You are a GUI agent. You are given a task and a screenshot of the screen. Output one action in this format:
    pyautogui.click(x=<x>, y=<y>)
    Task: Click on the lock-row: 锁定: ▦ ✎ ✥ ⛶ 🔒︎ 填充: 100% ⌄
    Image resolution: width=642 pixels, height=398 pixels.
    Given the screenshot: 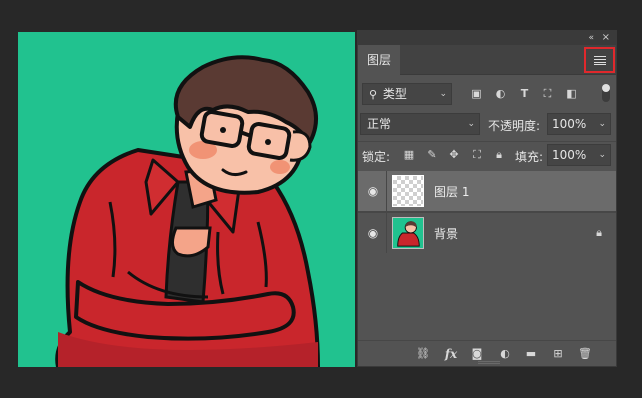 What is the action you would take?
    pyautogui.click(x=487, y=154)
    